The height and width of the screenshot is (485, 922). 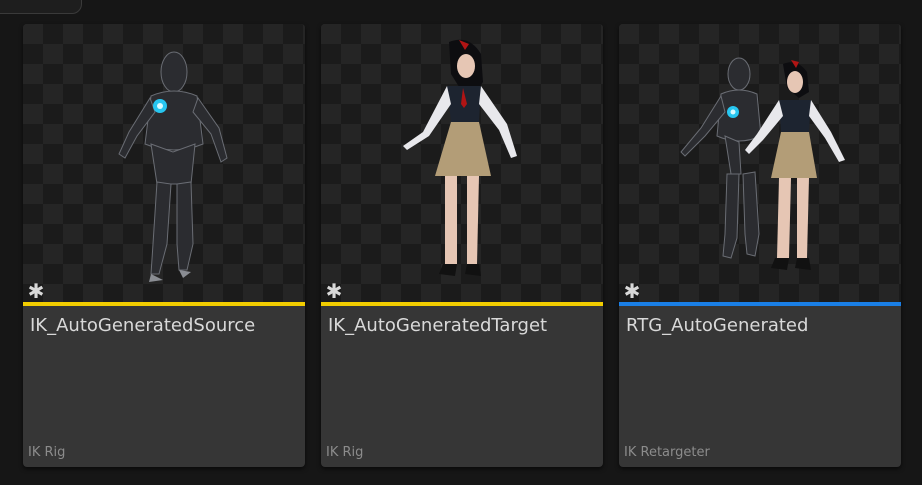 I want to click on top-tab-corner, so click(x=41, y=7).